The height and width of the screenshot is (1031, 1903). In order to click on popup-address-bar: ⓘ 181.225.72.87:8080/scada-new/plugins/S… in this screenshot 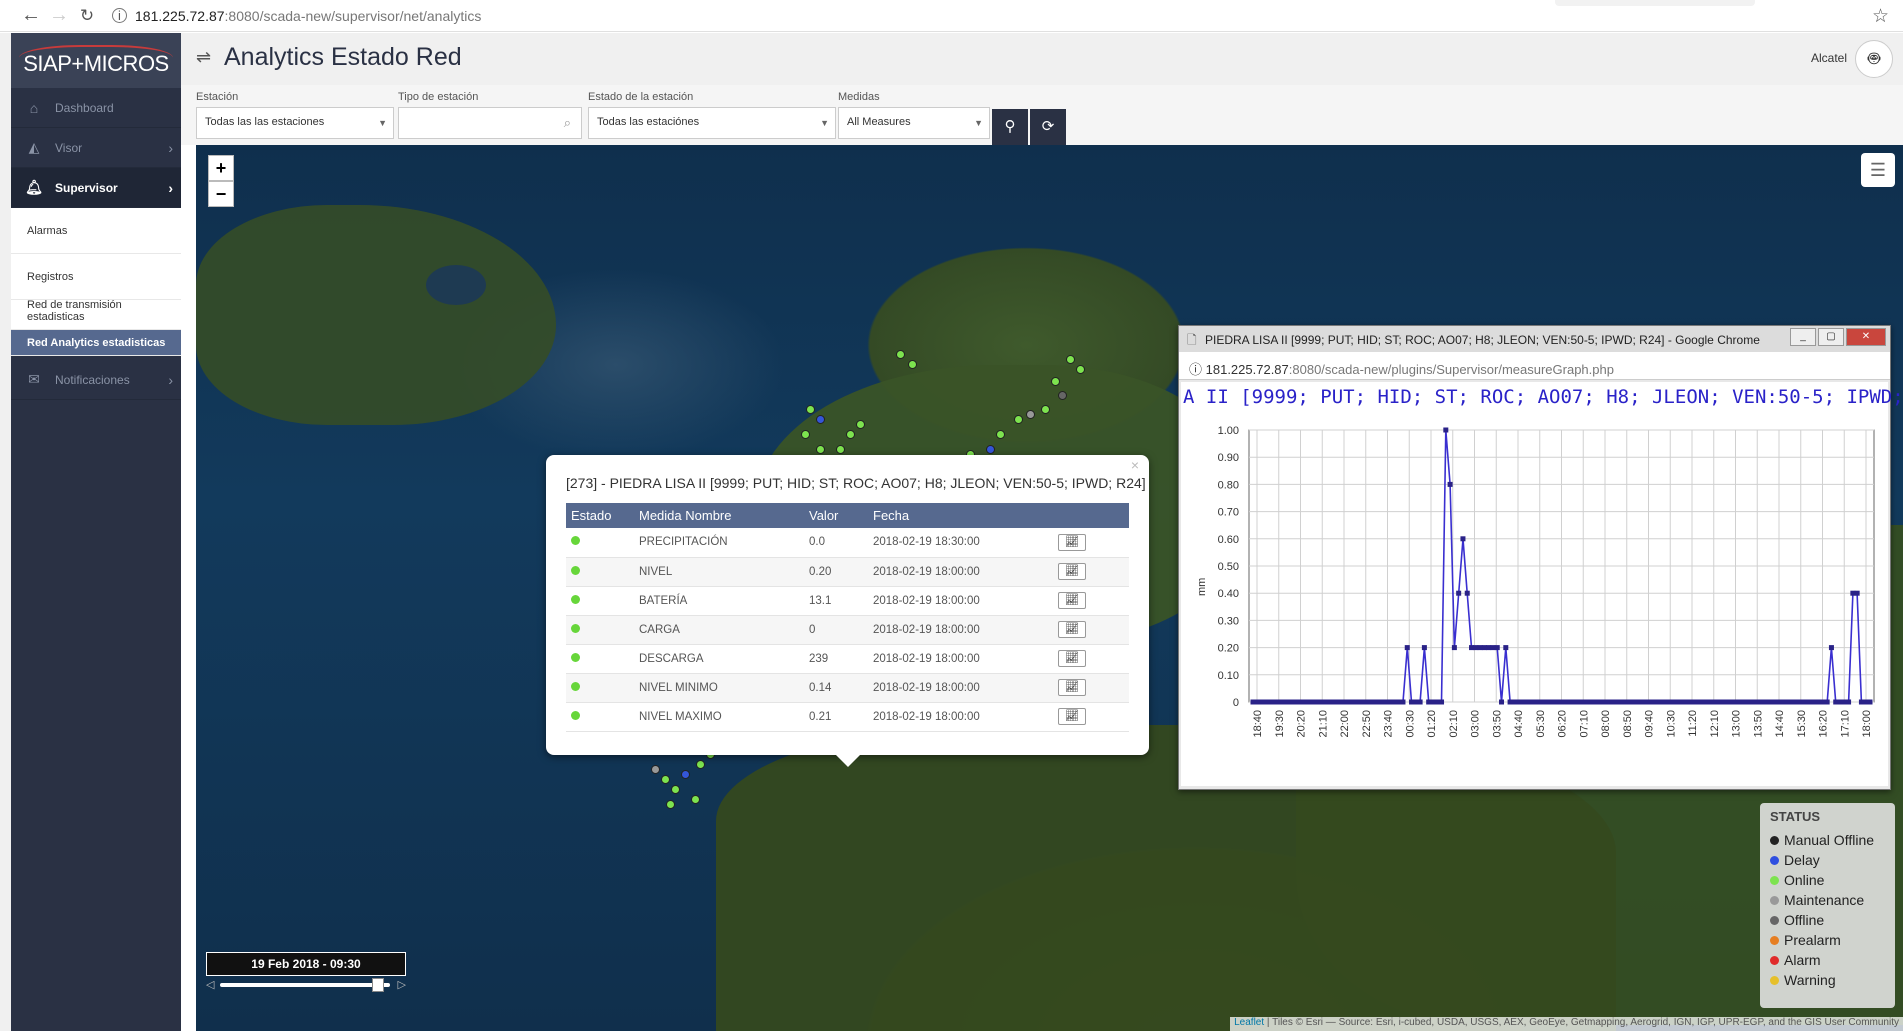, I will do `click(1534, 366)`.